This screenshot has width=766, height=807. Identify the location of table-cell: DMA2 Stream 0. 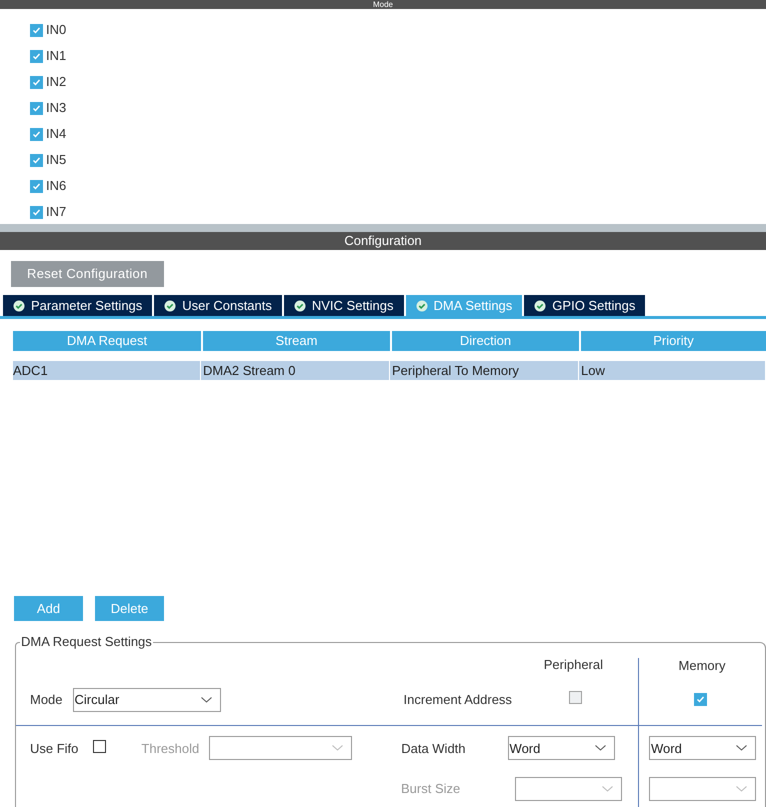
(296, 370).